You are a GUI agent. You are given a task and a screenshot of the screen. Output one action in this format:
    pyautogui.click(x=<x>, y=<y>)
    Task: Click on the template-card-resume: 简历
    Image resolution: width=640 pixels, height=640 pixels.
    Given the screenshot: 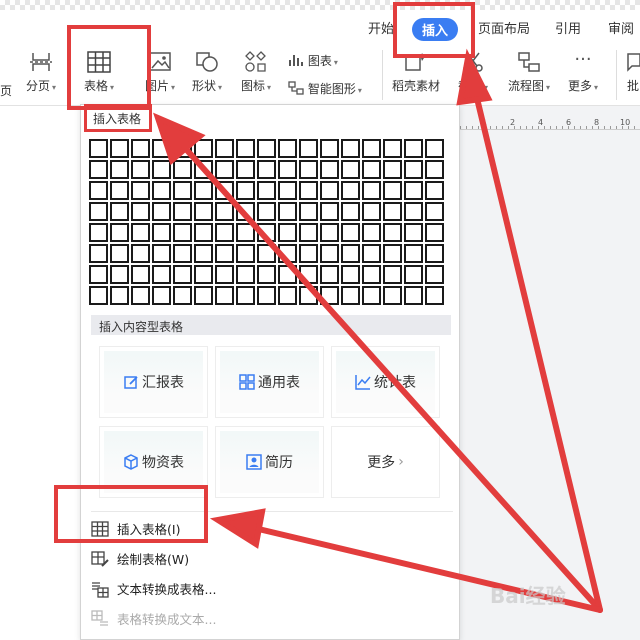 What is the action you would take?
    pyautogui.click(x=269, y=462)
    